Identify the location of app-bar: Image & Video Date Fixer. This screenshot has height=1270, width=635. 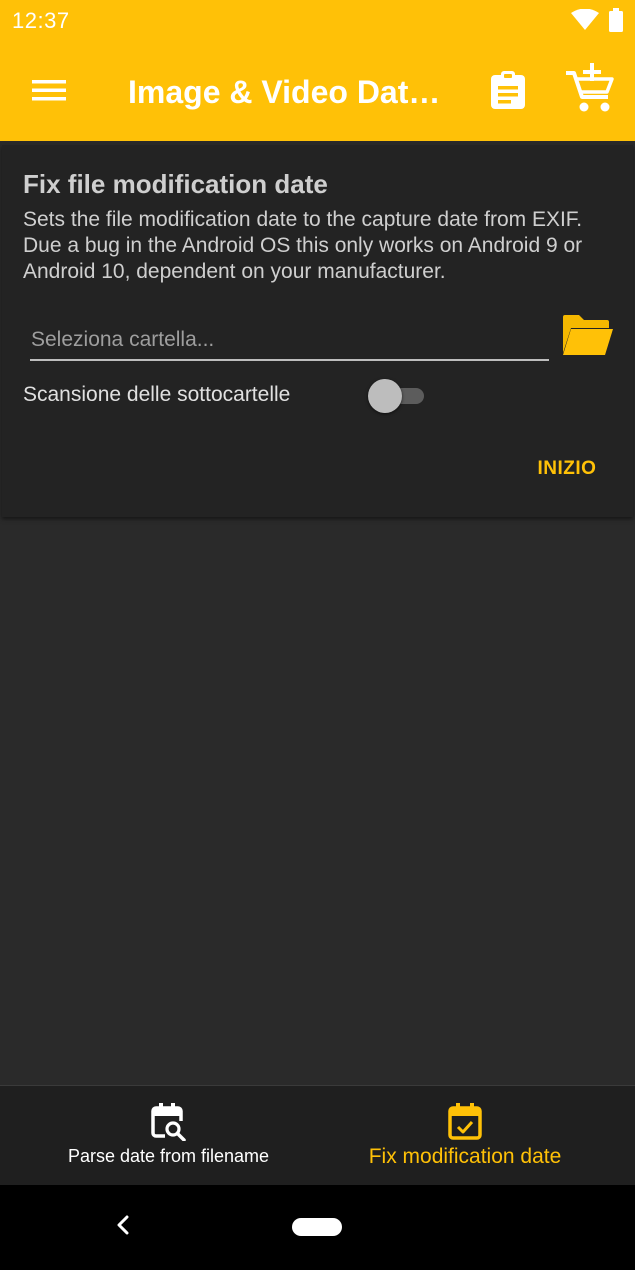
(317, 92).